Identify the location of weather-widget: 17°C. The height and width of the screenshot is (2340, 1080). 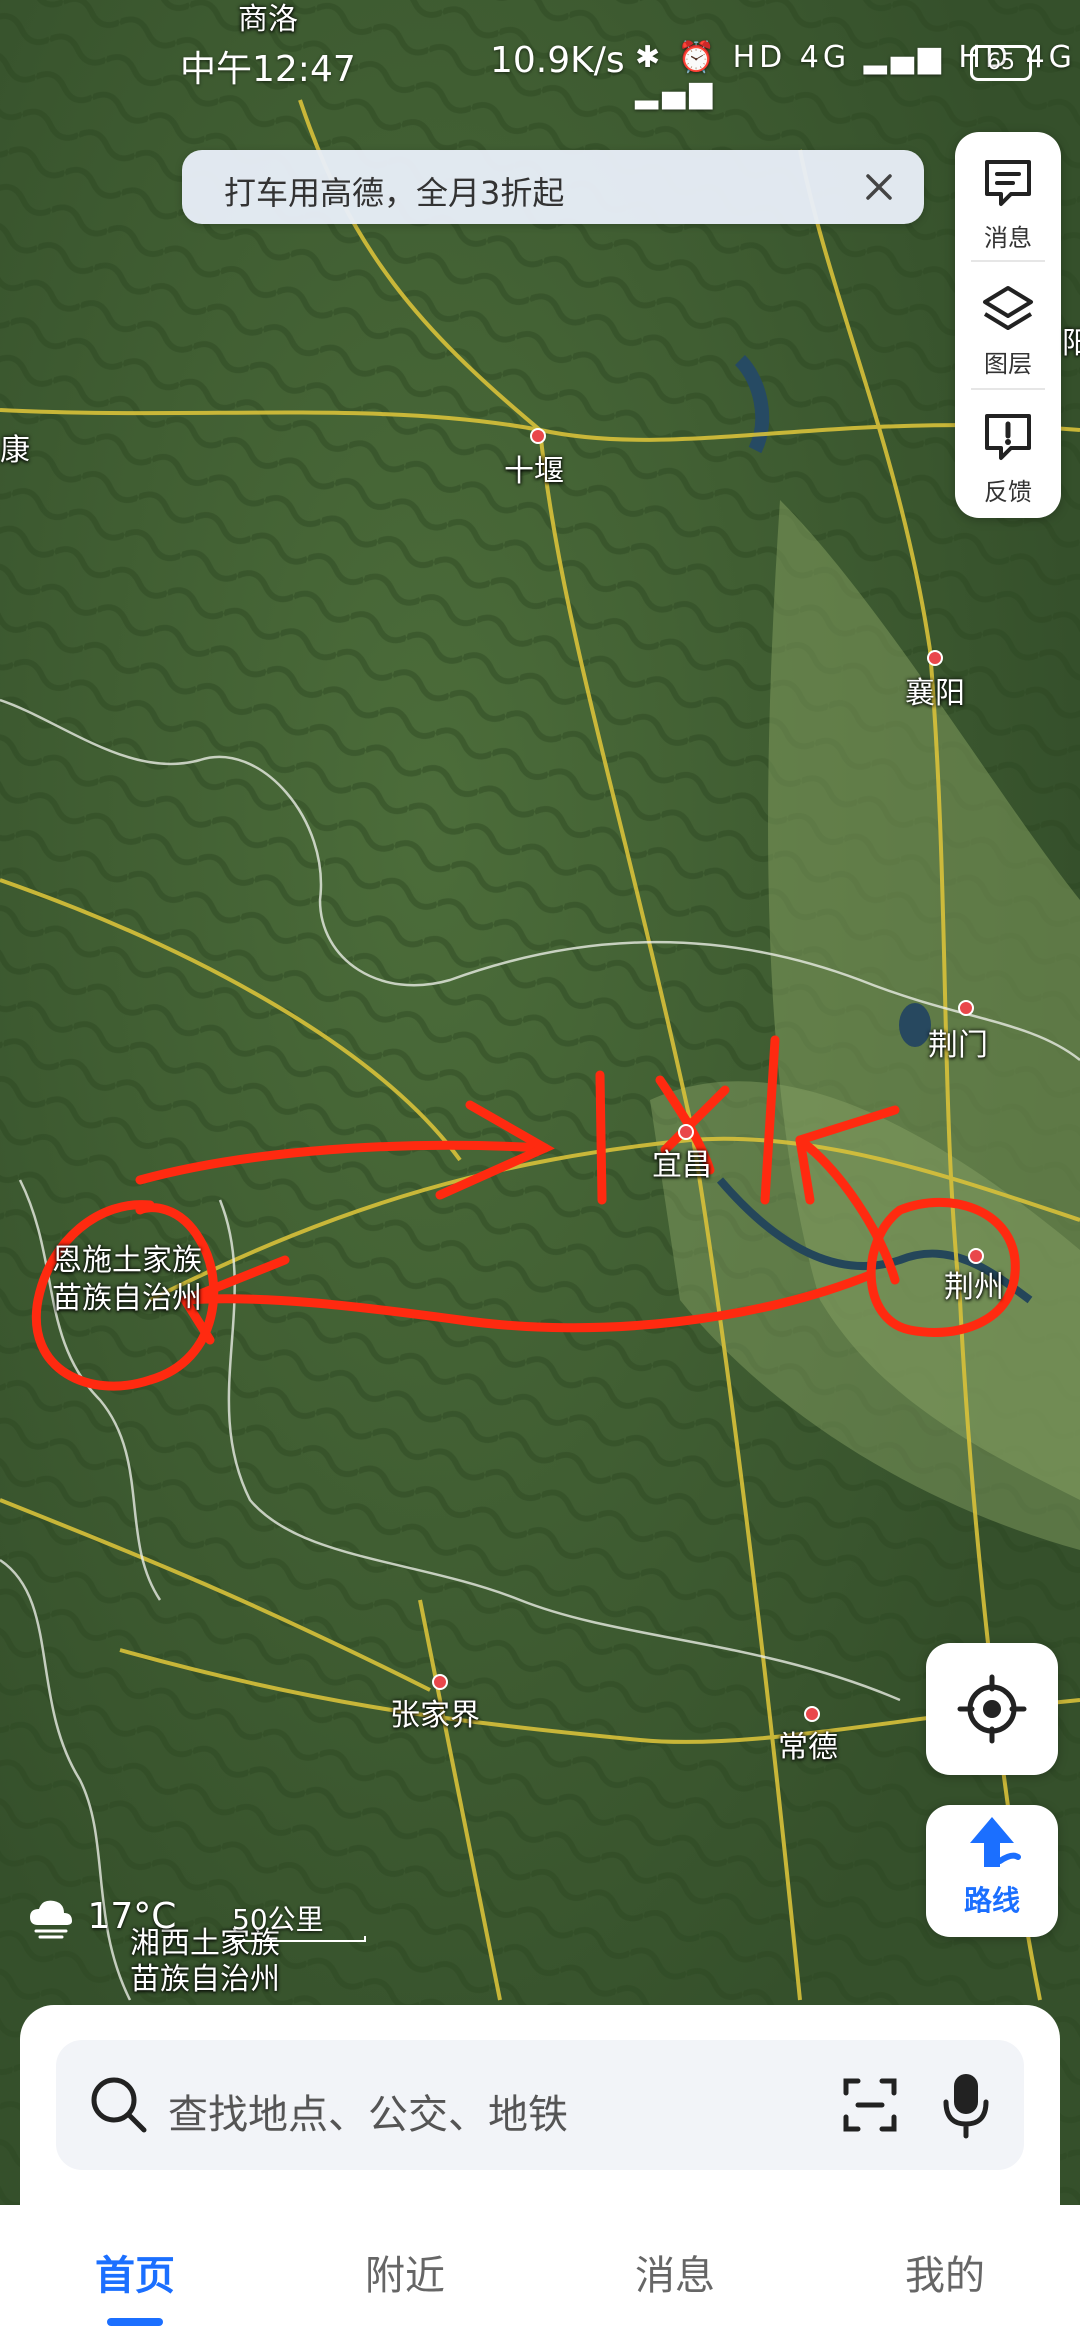
(101, 1918).